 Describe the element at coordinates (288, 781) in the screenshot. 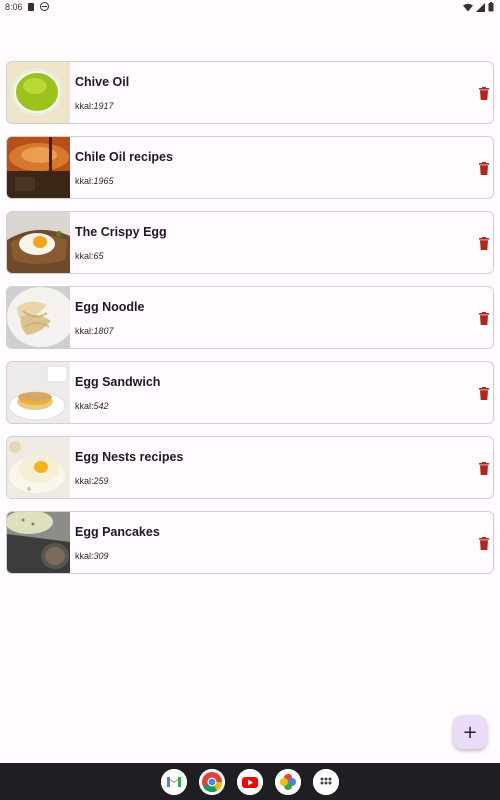

I see `photos-icon` at that location.